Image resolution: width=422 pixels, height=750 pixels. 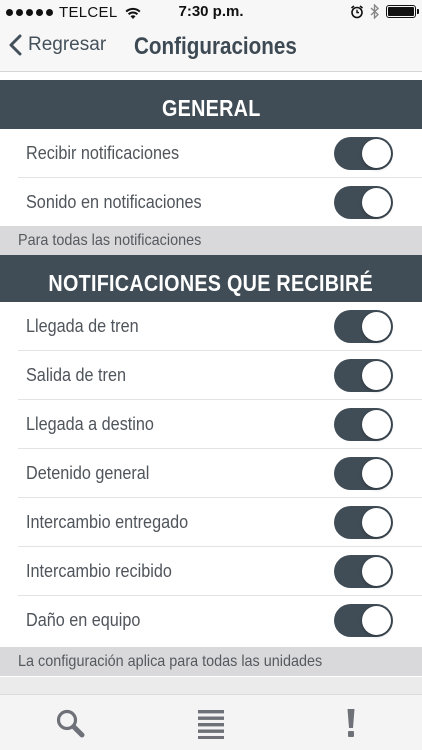 I want to click on battery-icon, so click(x=402, y=11).